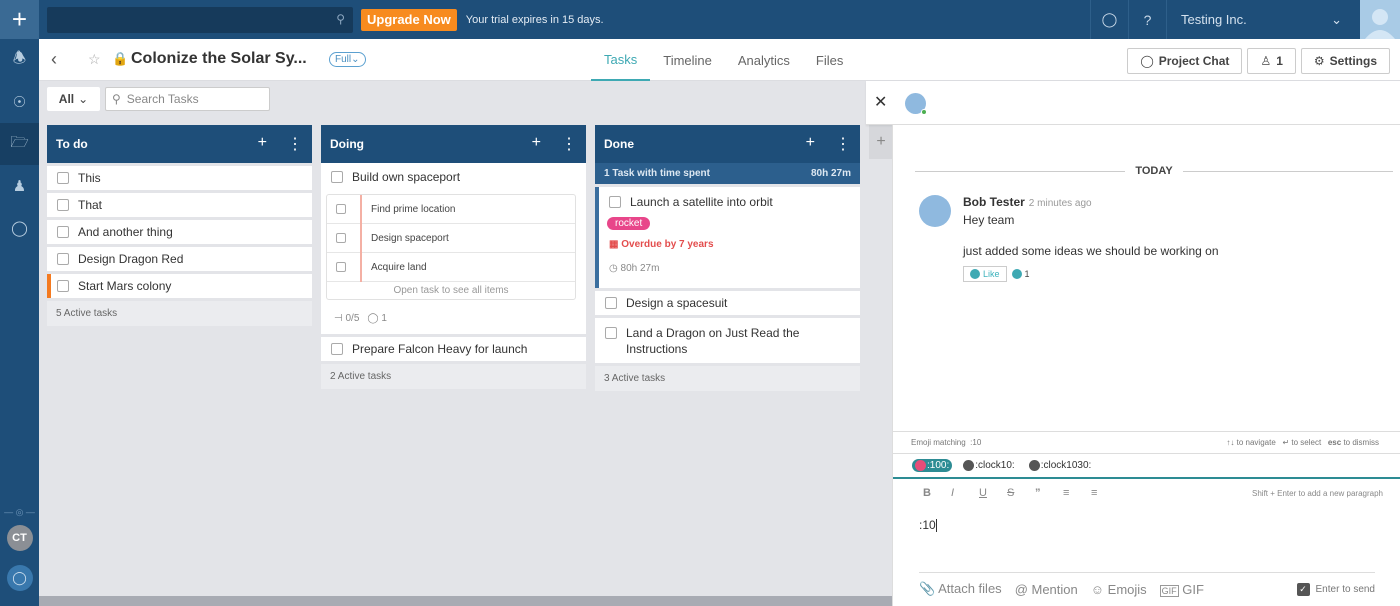 This screenshot has width=1400, height=606. What do you see at coordinates (880, 102) in the screenshot?
I see `close-icon: ✕` at bounding box center [880, 102].